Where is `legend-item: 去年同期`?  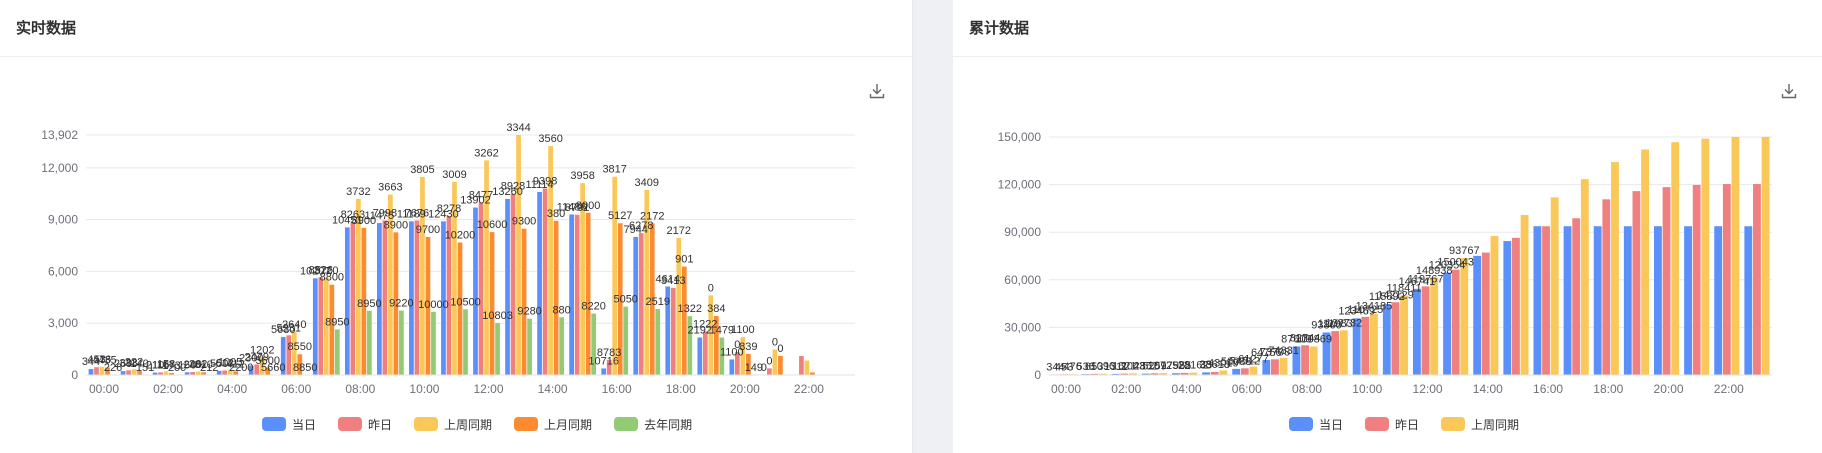
legend-item: 去年同期 is located at coordinates (653, 424).